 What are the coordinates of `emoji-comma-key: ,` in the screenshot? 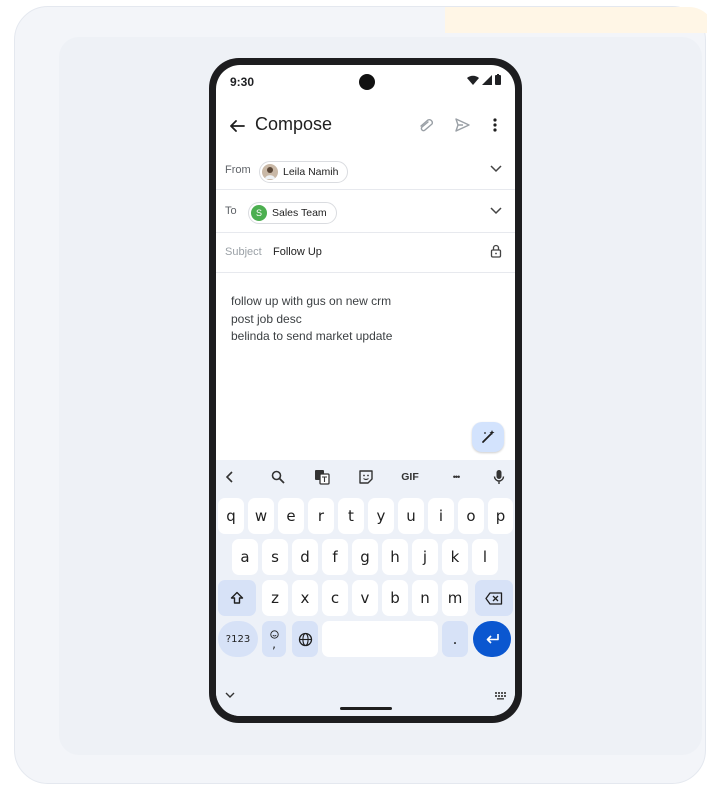 It's located at (274, 639).